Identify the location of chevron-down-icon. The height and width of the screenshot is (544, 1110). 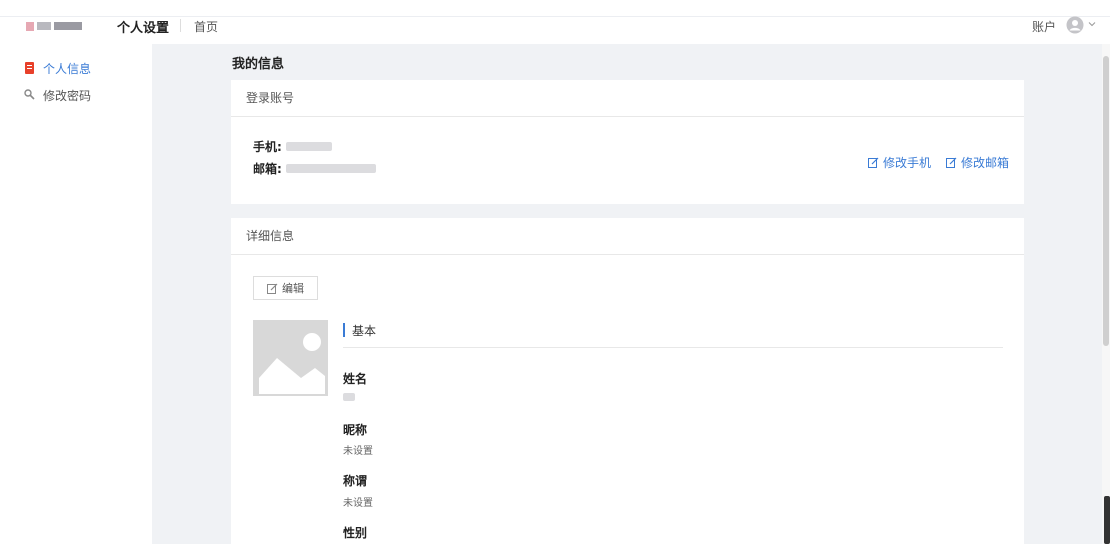
(1092, 24).